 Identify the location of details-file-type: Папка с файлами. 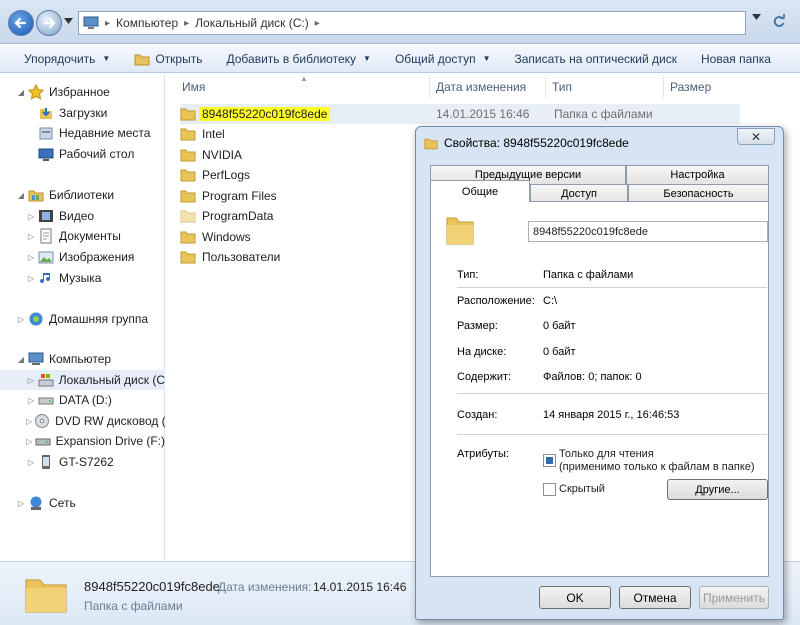
(133, 606).